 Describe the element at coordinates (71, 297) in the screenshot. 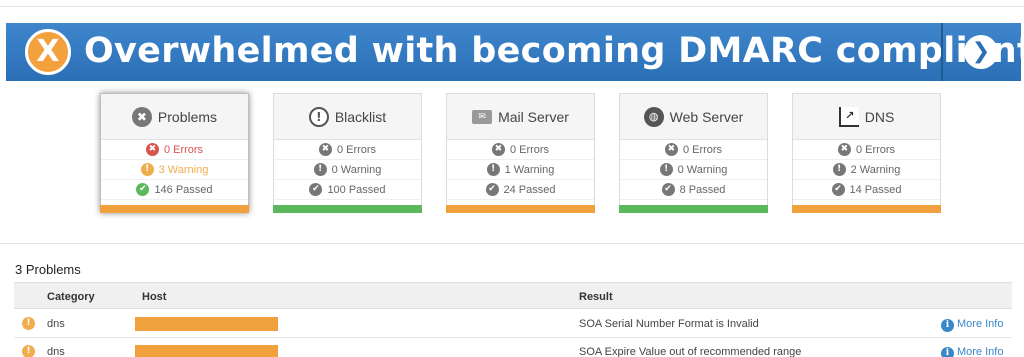

I see `column-category: Category` at that location.